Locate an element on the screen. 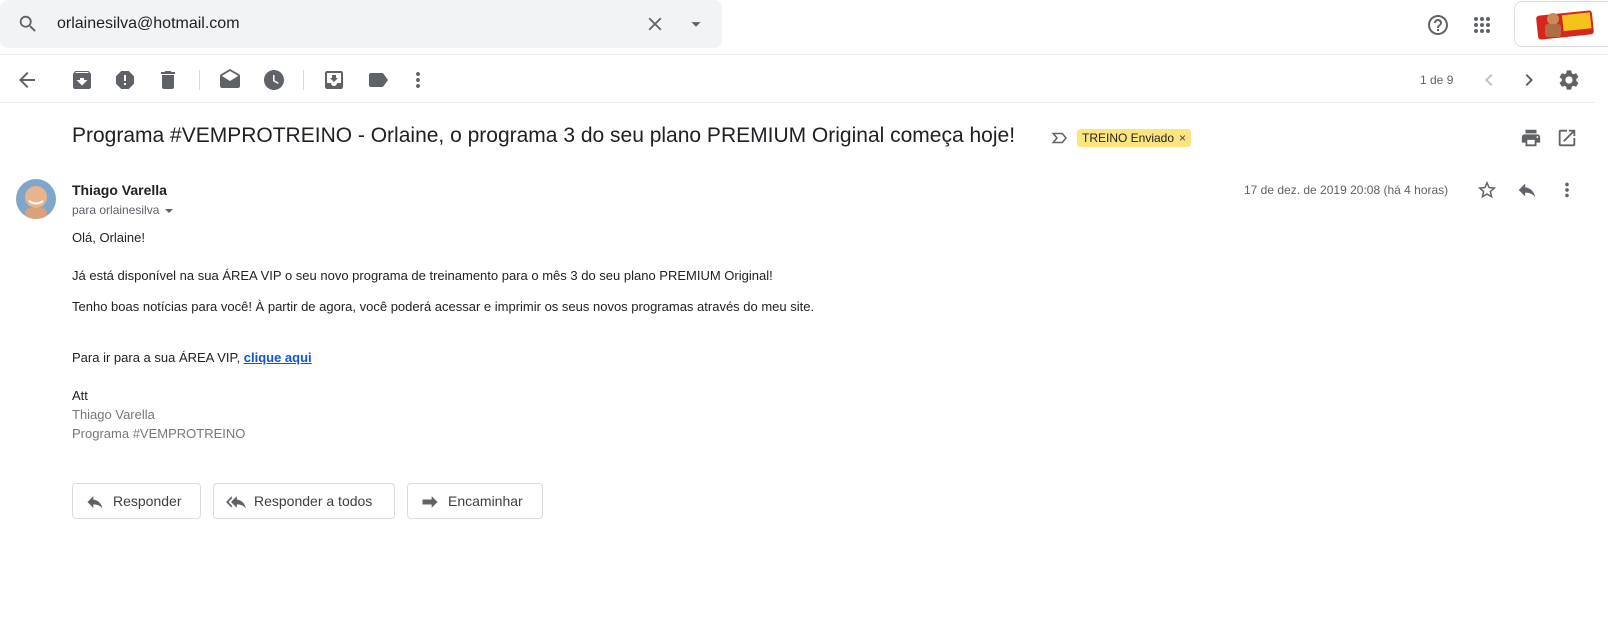 This screenshot has width=1608, height=618. forward-button: Encaminhar is located at coordinates (475, 501).